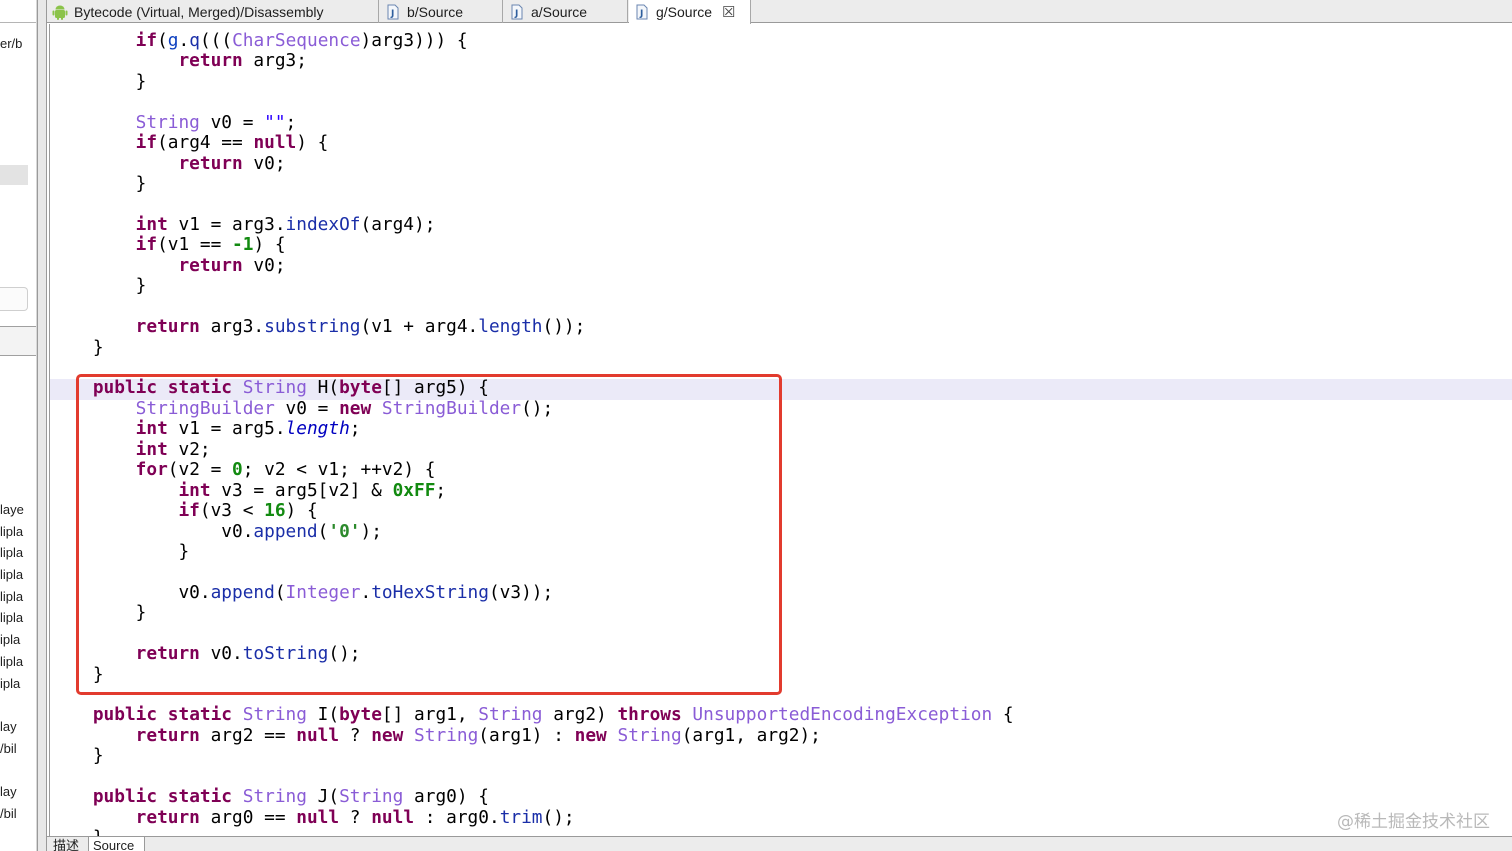 The image size is (1512, 851). Describe the element at coordinates (728, 12) in the screenshot. I see `close-icon: ☒` at that location.